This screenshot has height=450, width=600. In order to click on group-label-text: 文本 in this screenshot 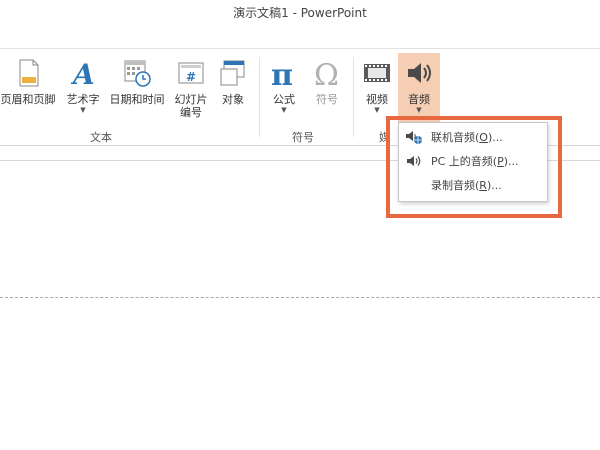, I will do `click(101, 137)`.